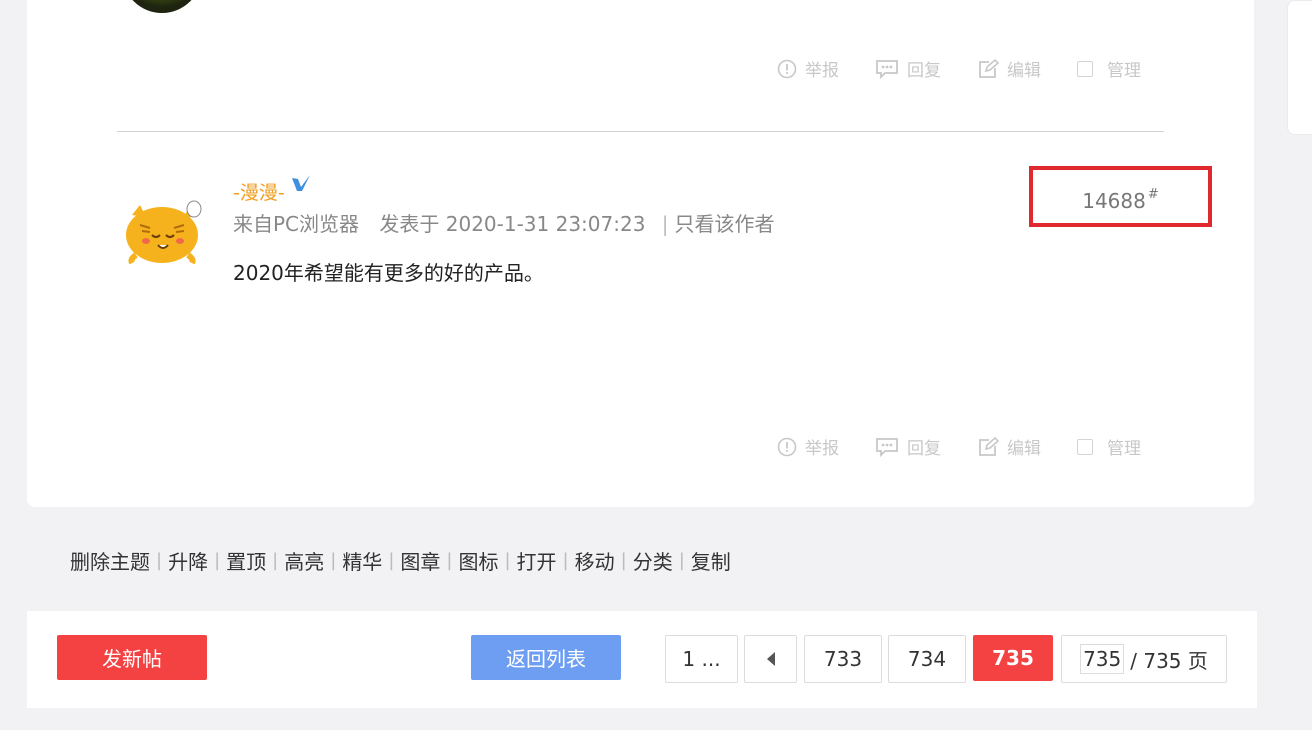 The width and height of the screenshot is (1312, 730). I want to click on page-jump: 735 / 735 页, so click(1144, 659).